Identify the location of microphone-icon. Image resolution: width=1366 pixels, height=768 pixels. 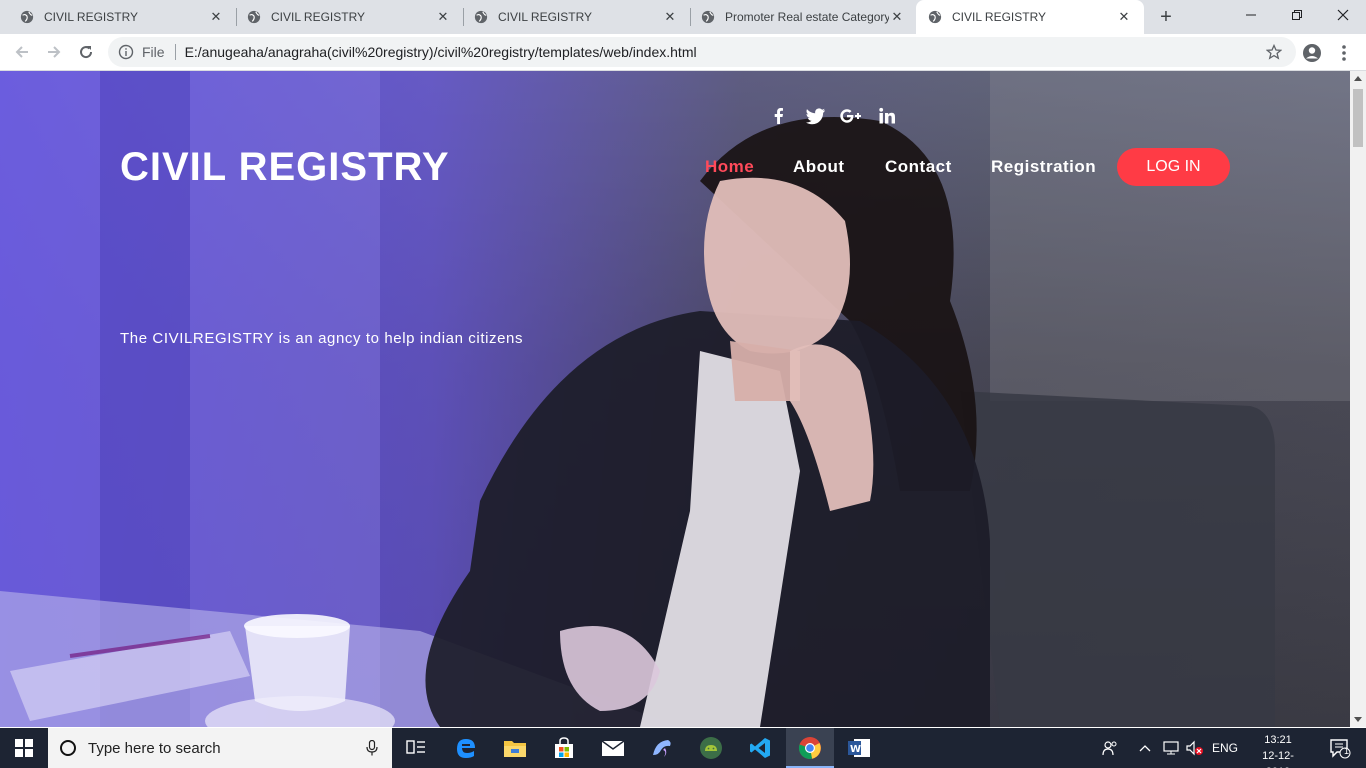
(372, 748).